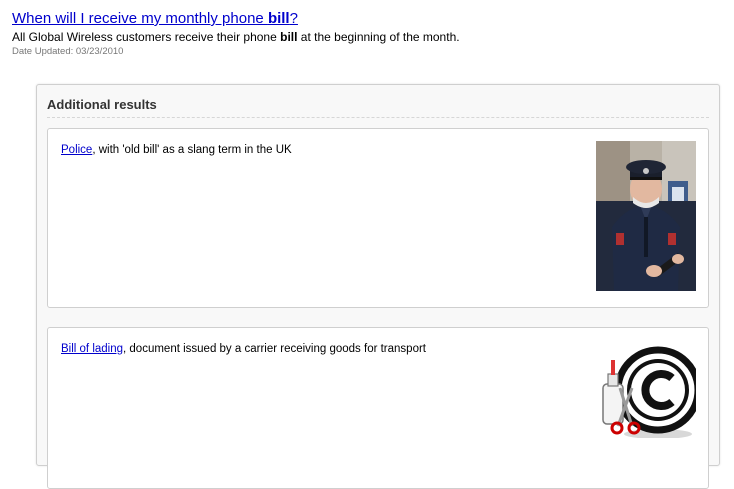  I want to click on police-officer-image, so click(646, 216).